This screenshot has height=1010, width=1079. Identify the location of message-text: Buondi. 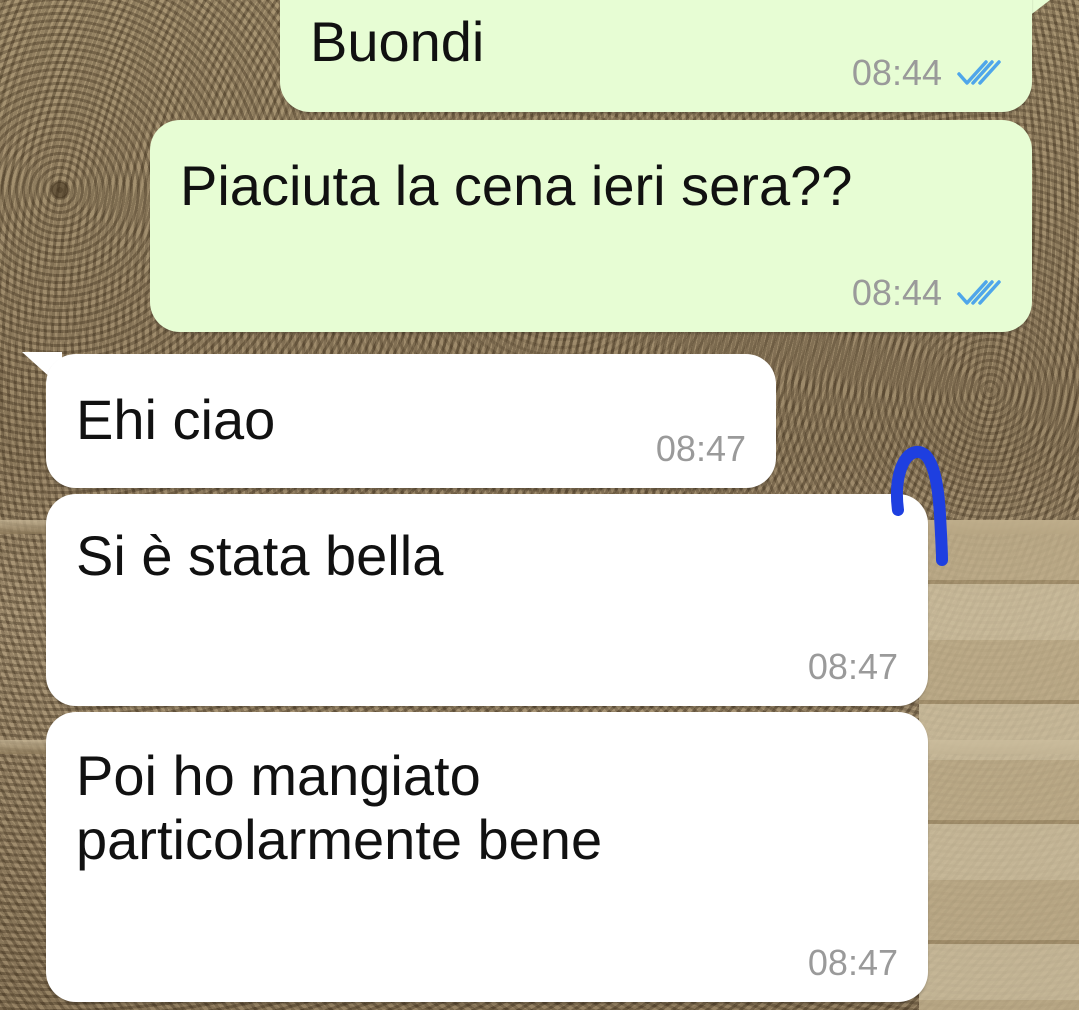
(397, 41).